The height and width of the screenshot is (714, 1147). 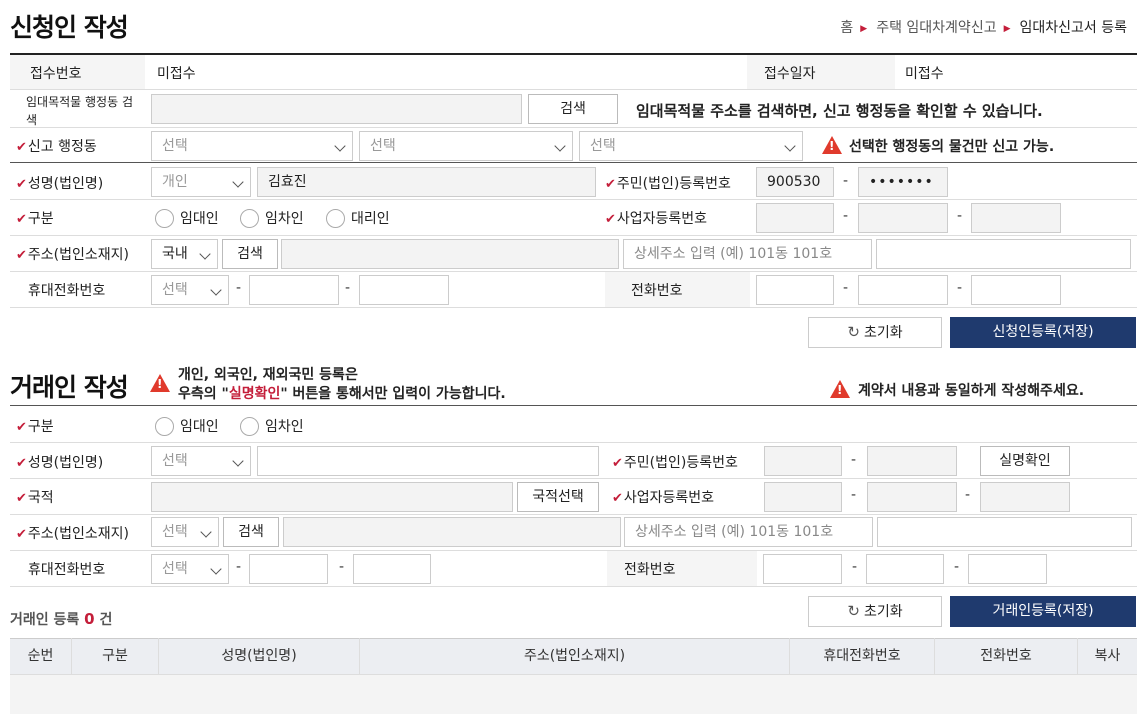 I want to click on cp-radio-lessee: 임차인, so click(x=272, y=426).